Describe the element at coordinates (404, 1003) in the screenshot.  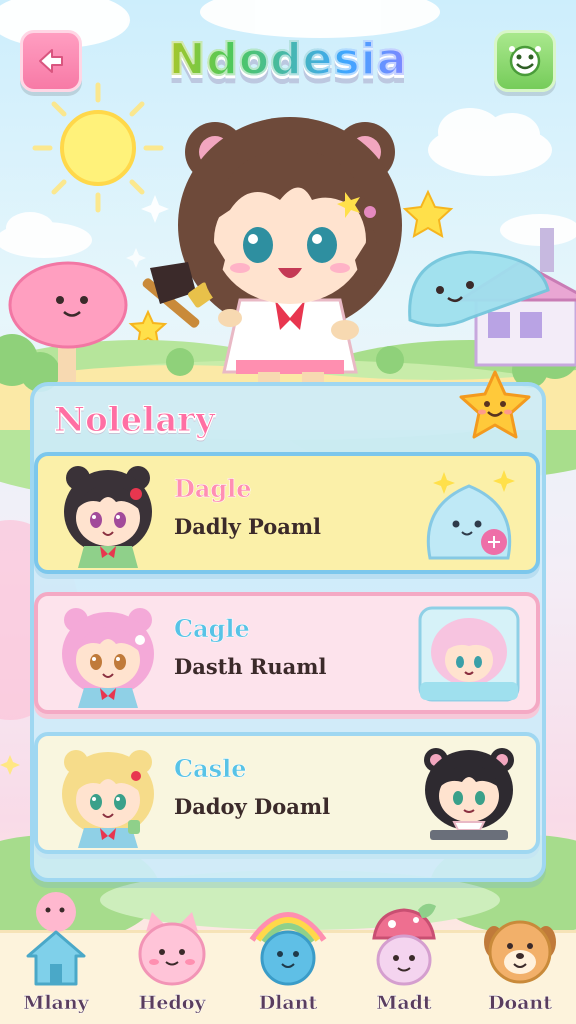
I see `nav-label: Madt` at that location.